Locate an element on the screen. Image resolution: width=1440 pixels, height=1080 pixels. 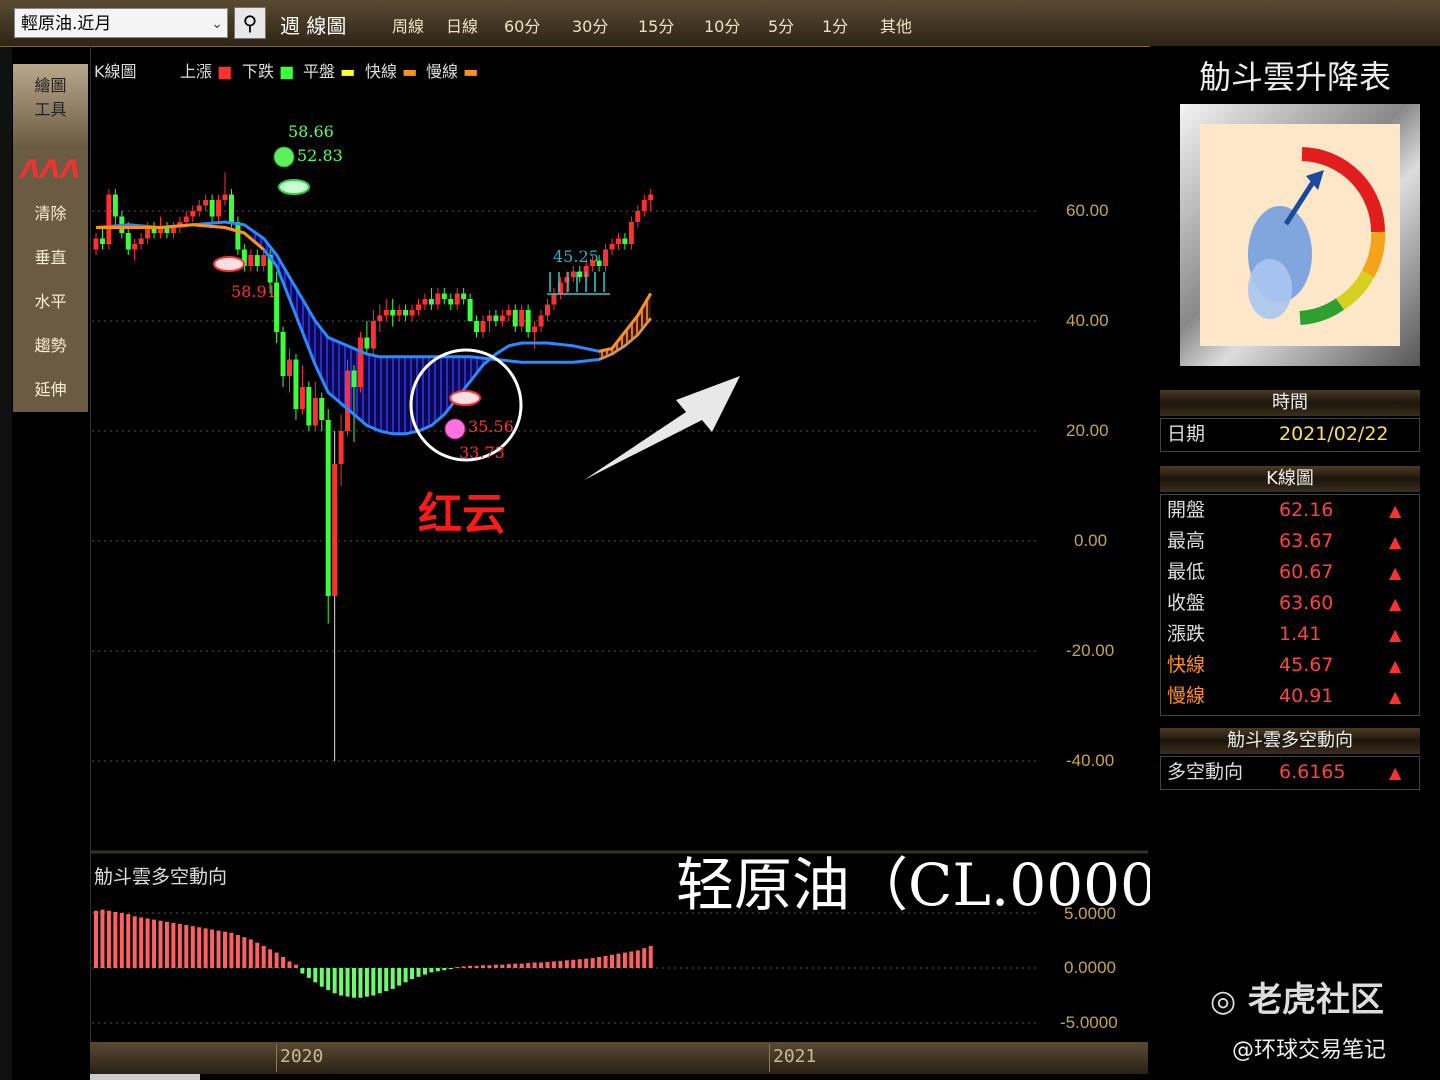
date-row: 日期 2021/02/22 is located at coordinates (1290, 435).